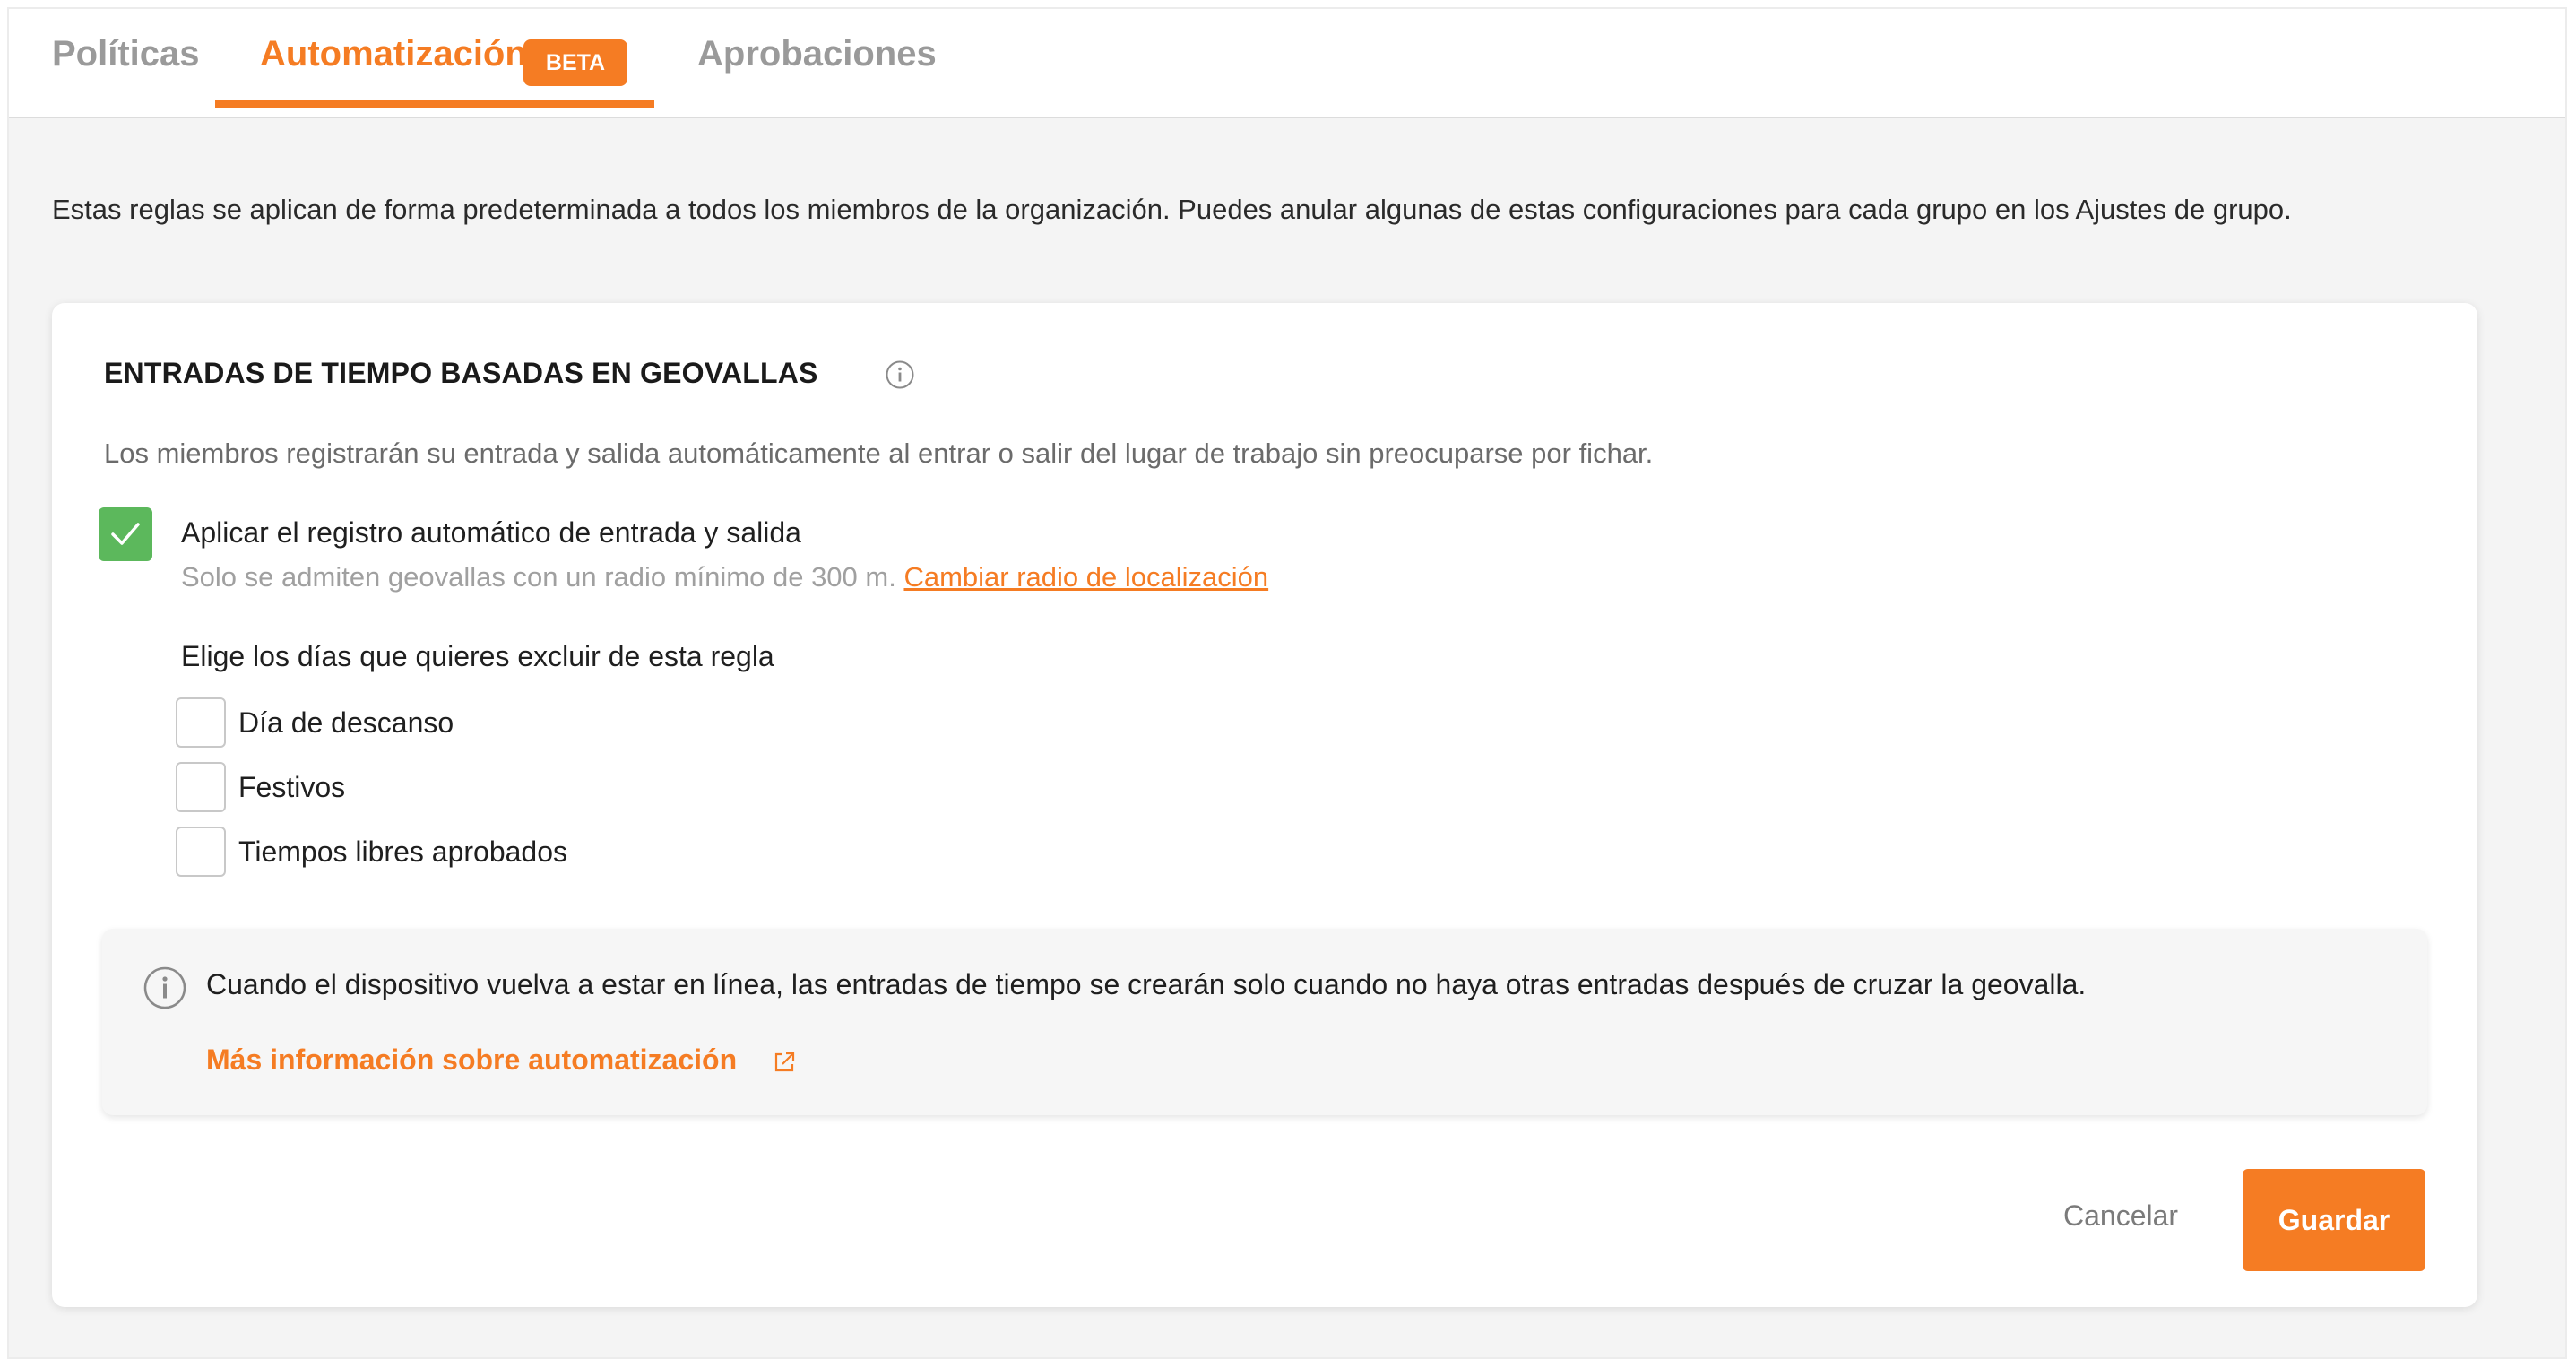 The width and height of the screenshot is (2576, 1368). What do you see at coordinates (2334, 1220) in the screenshot?
I see `save-button: Guardar` at bounding box center [2334, 1220].